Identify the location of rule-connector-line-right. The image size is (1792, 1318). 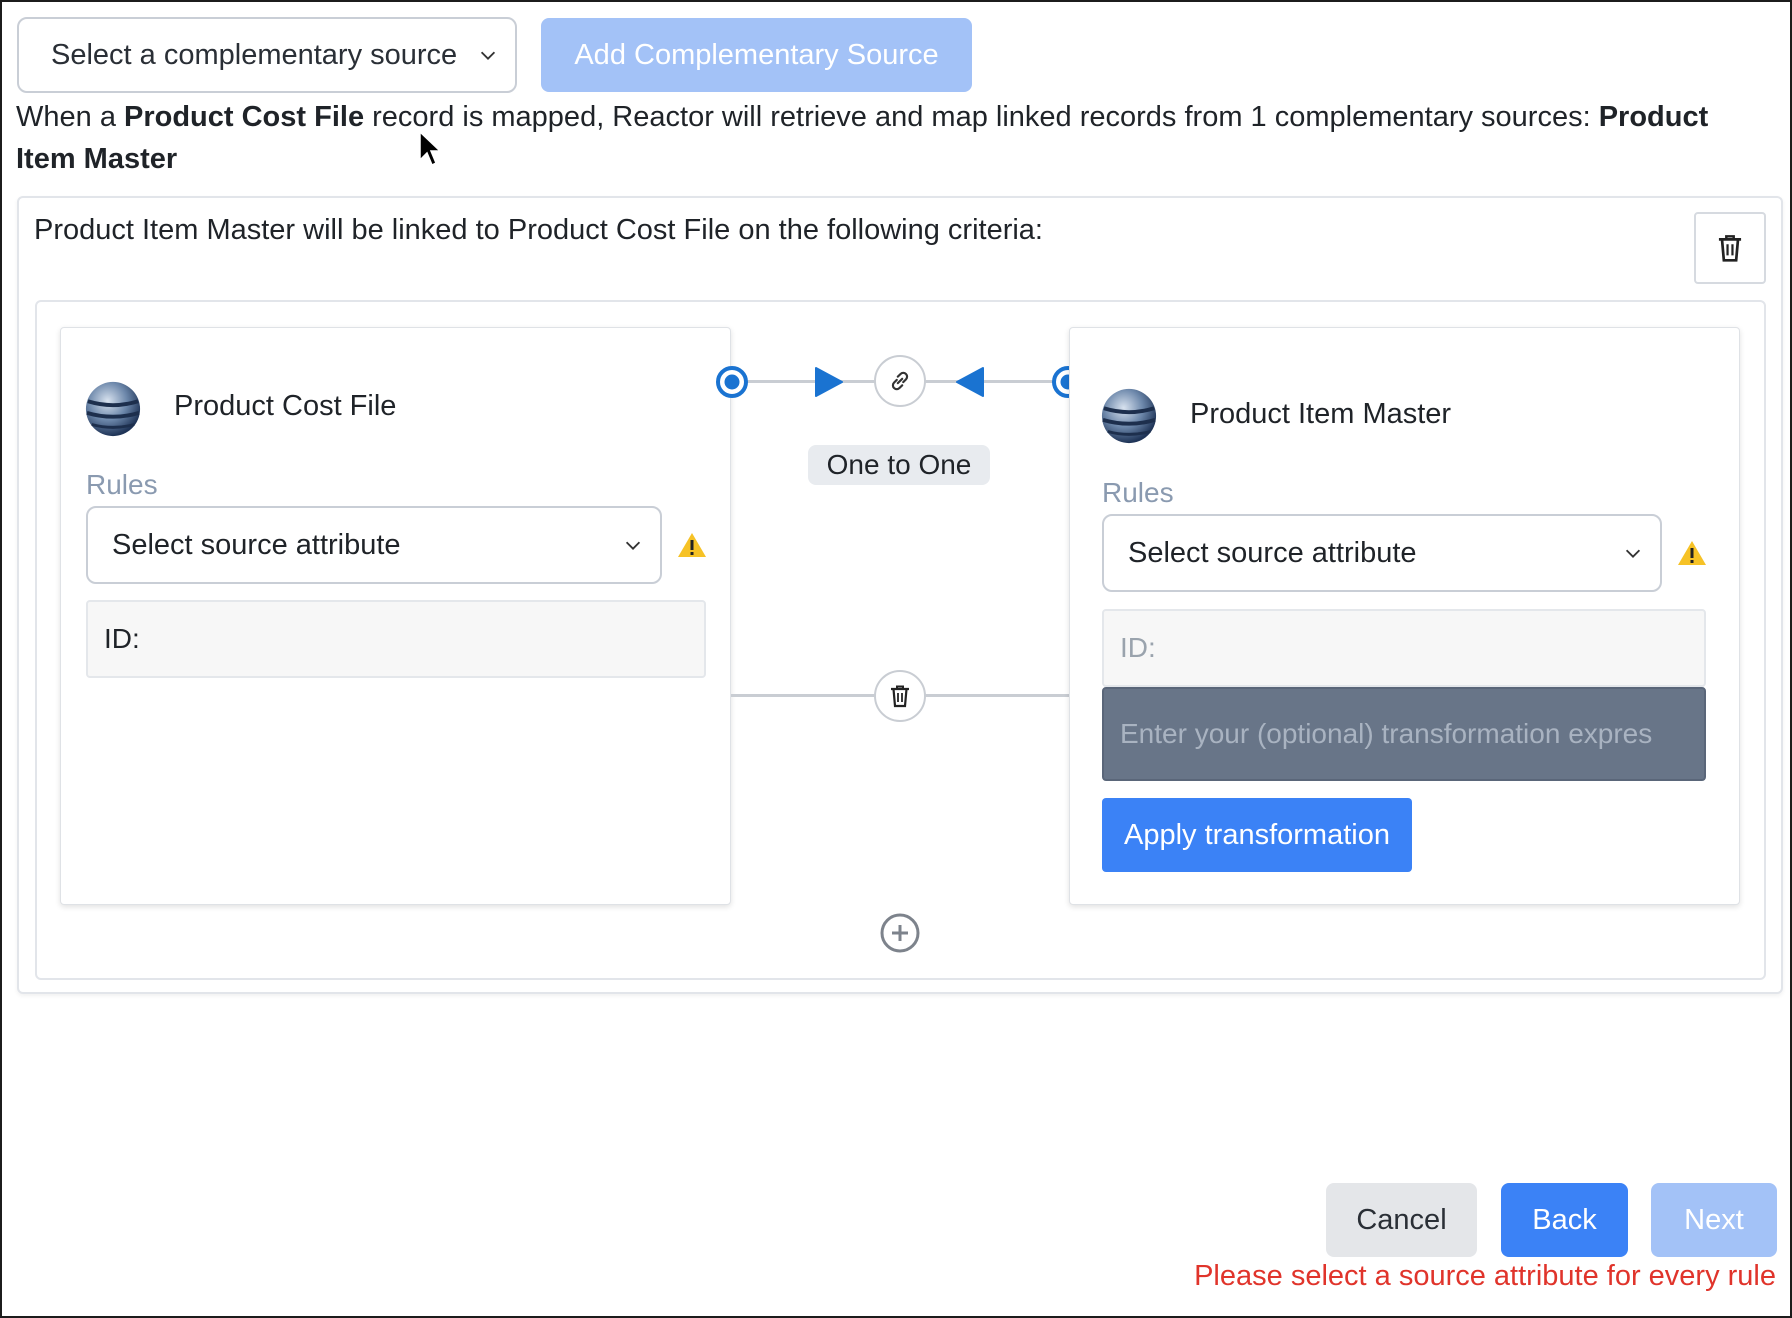
(997, 695).